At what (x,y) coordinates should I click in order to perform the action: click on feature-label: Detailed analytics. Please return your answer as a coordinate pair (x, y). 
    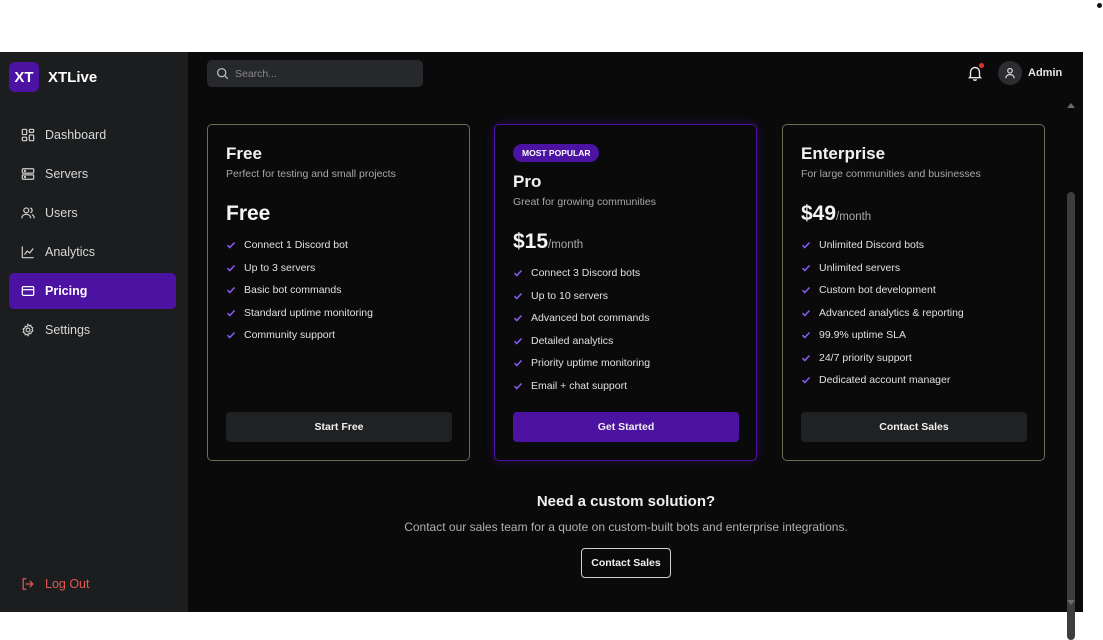
    Looking at the image, I should click on (572, 340).